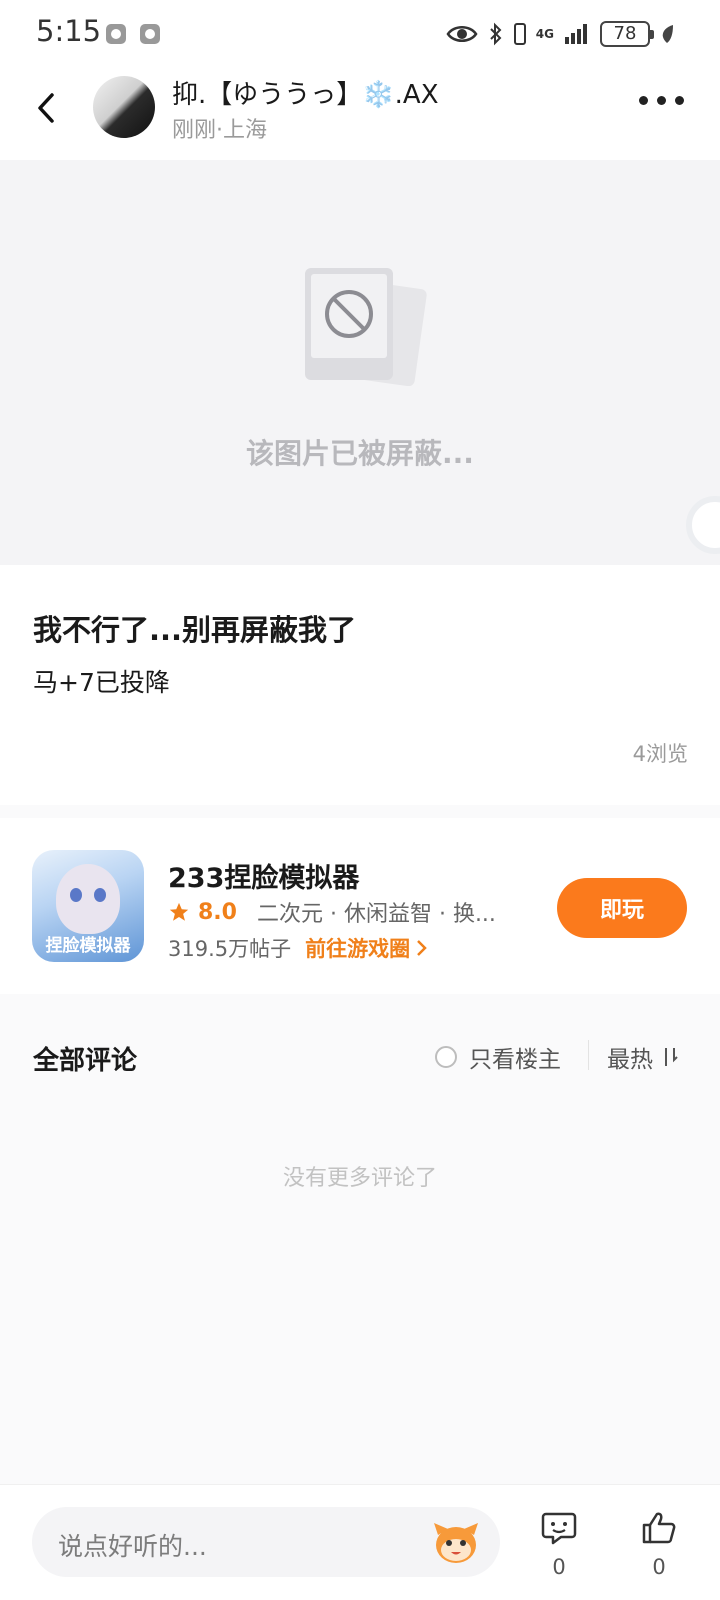  Describe the element at coordinates (298, 948) in the screenshot. I see `game-posts-row: 319.5万帖子 前往游戏圈` at that location.